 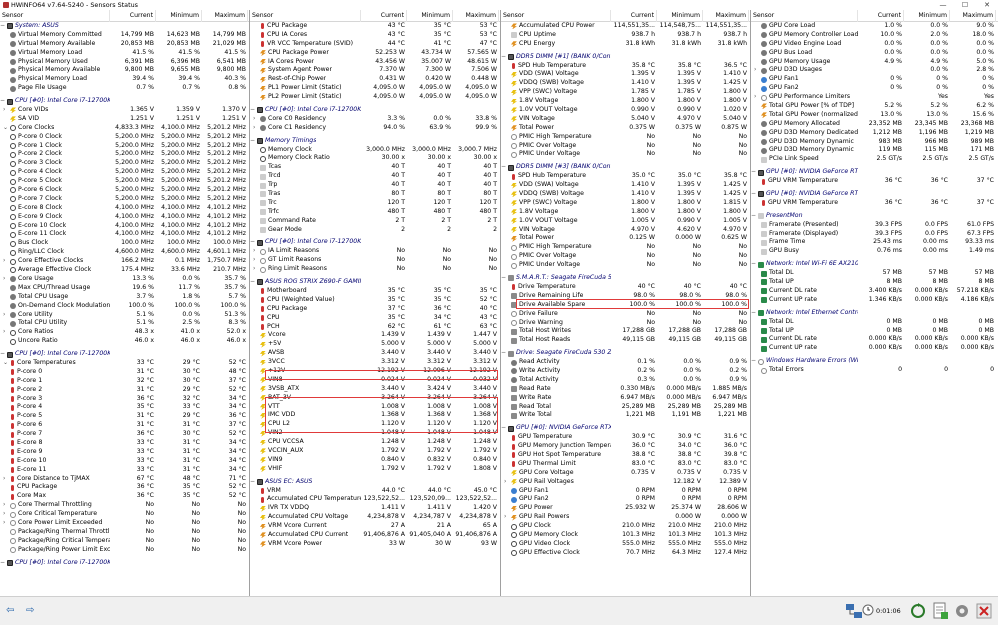 I want to click on sensor-row: P-core 4 35 °C 33 °C 34 °C, so click(x=124, y=407).